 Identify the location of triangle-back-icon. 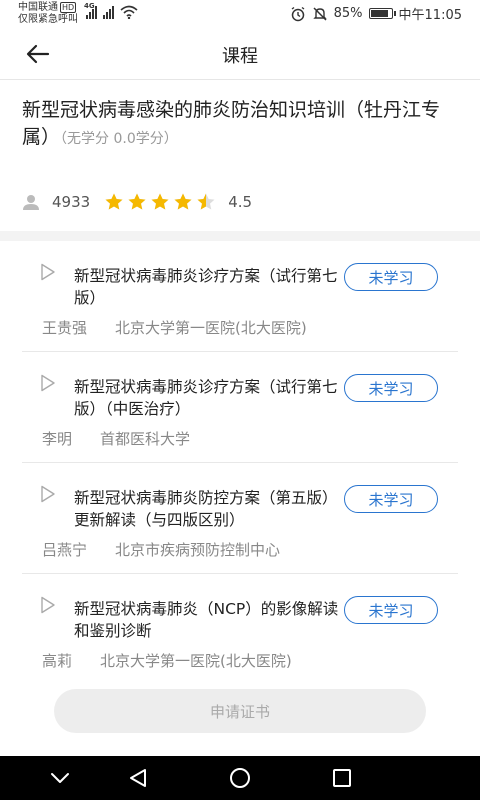
(138, 778).